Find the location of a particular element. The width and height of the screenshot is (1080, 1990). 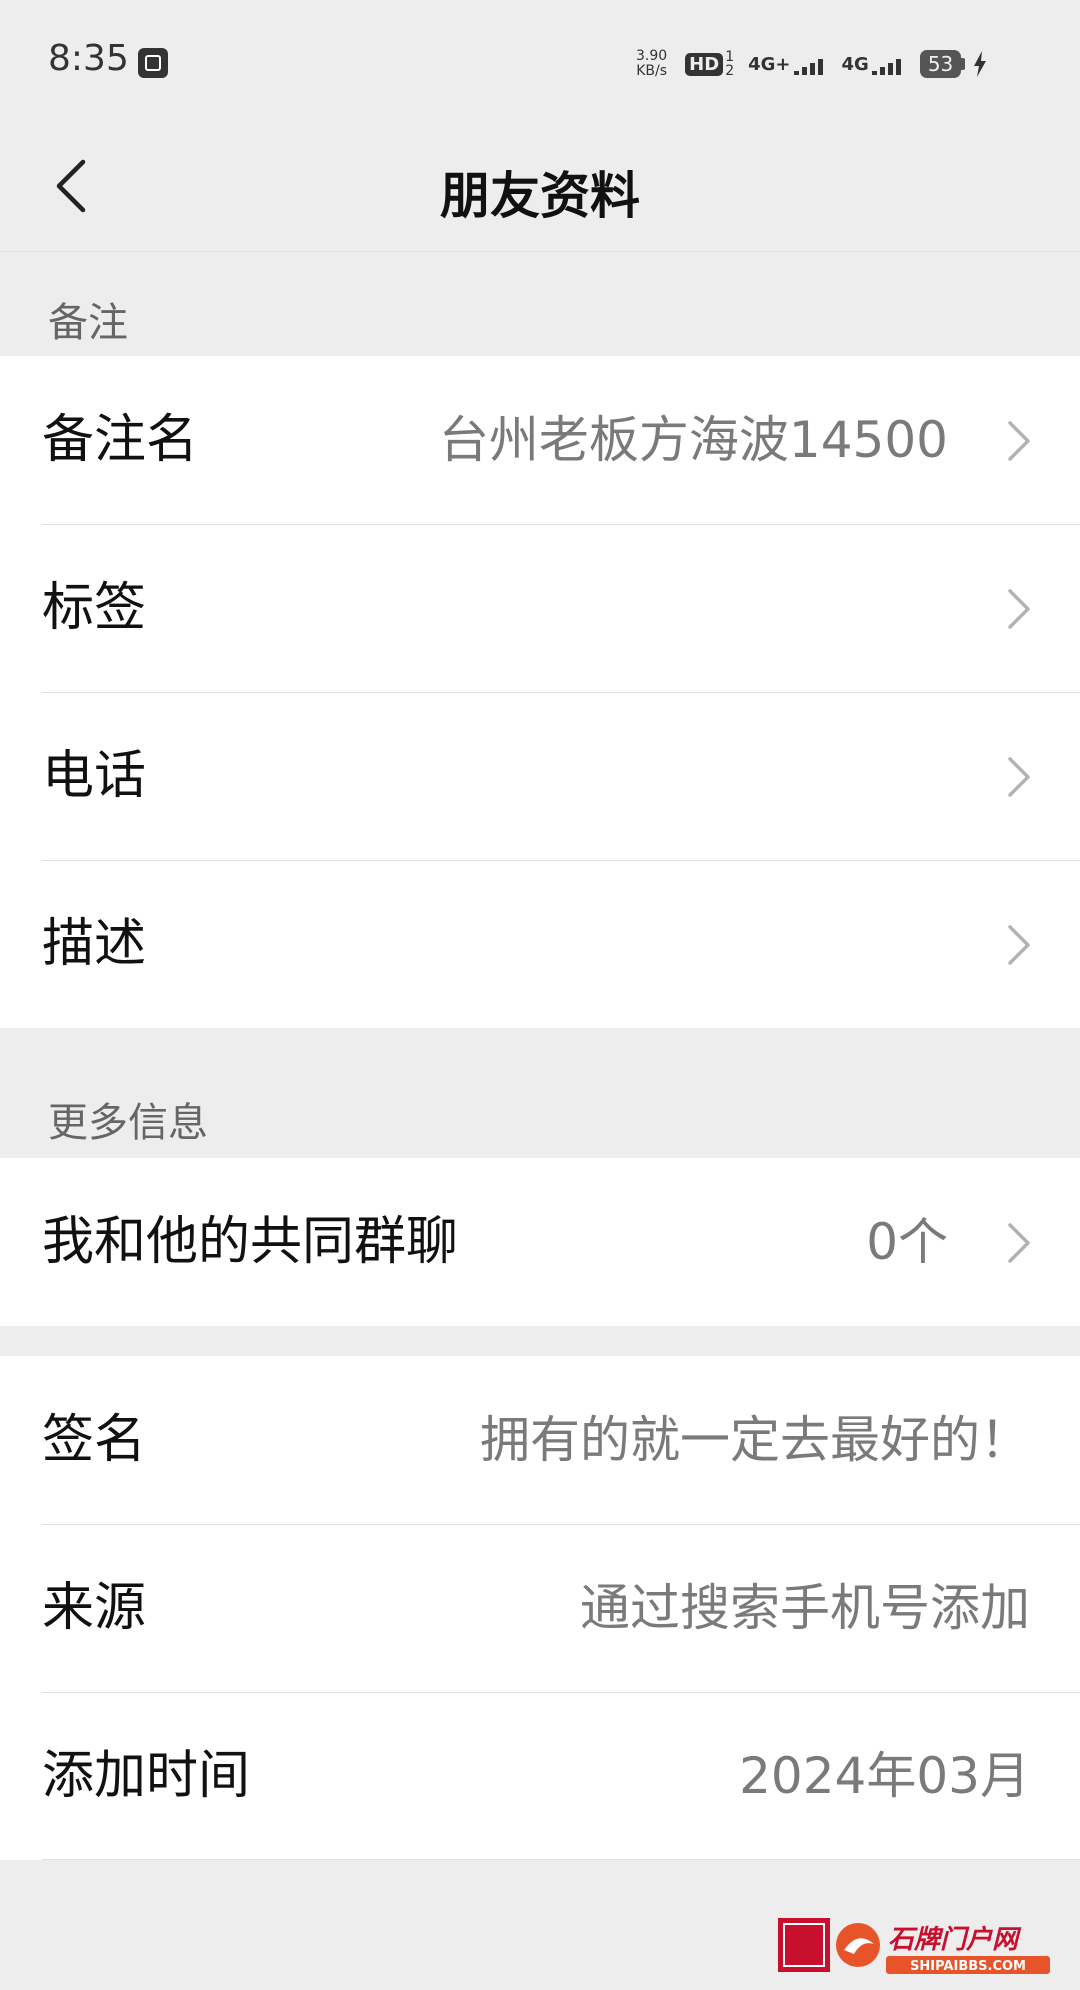

source-row: 来源 通过搜索手机号添加 is located at coordinates (540, 1608).